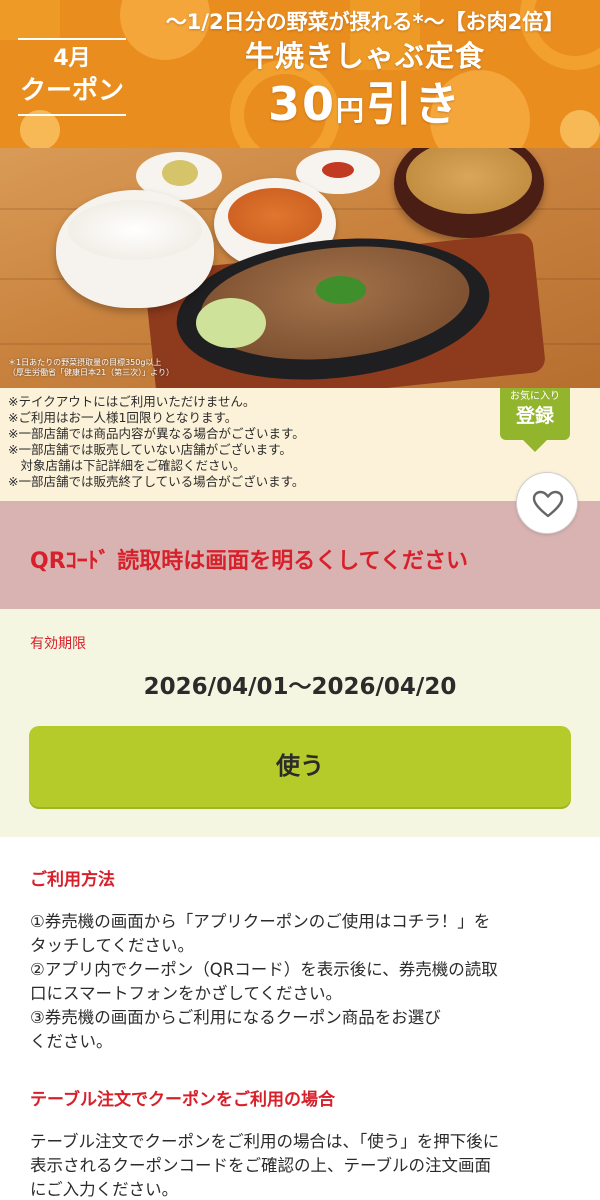  Describe the element at coordinates (72, 58) in the screenshot. I see `coupon-month: 4月` at that location.